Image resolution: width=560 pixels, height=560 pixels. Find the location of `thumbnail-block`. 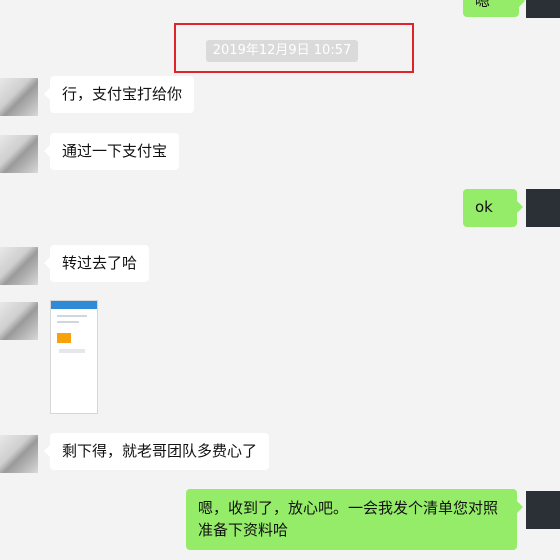

thumbnail-block is located at coordinates (72, 351).